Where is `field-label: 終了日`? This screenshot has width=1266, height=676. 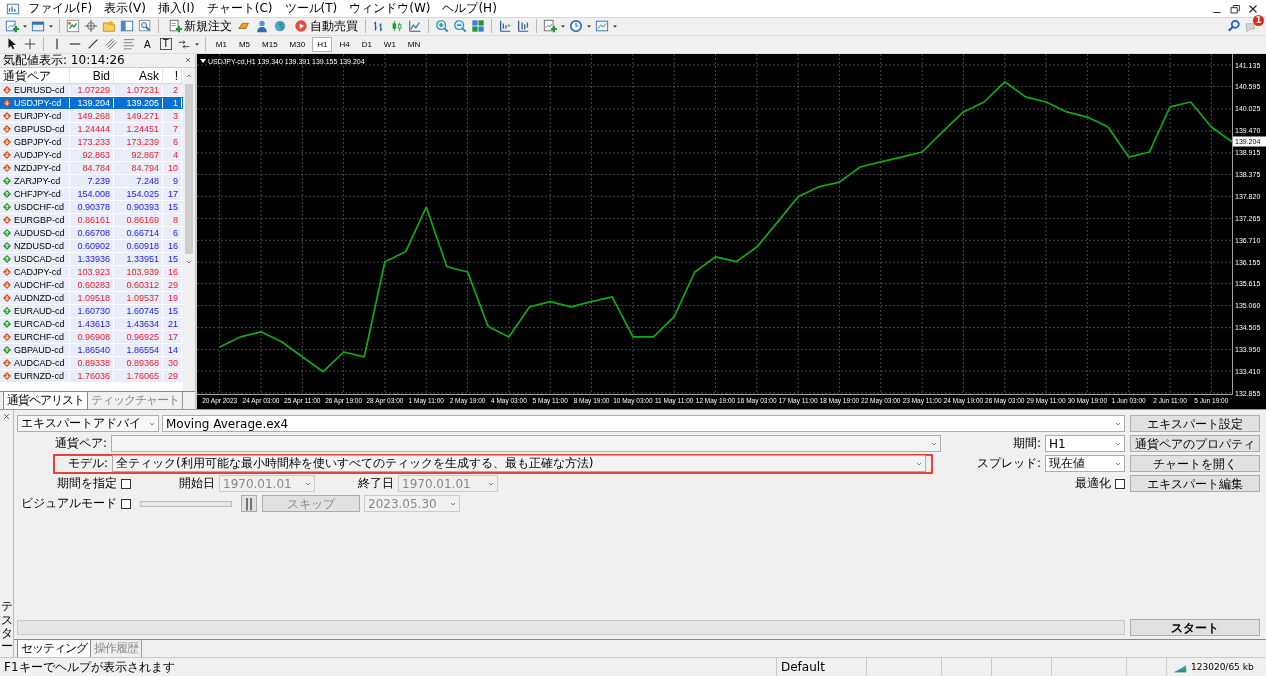
field-label: 終了日 is located at coordinates (375, 484).